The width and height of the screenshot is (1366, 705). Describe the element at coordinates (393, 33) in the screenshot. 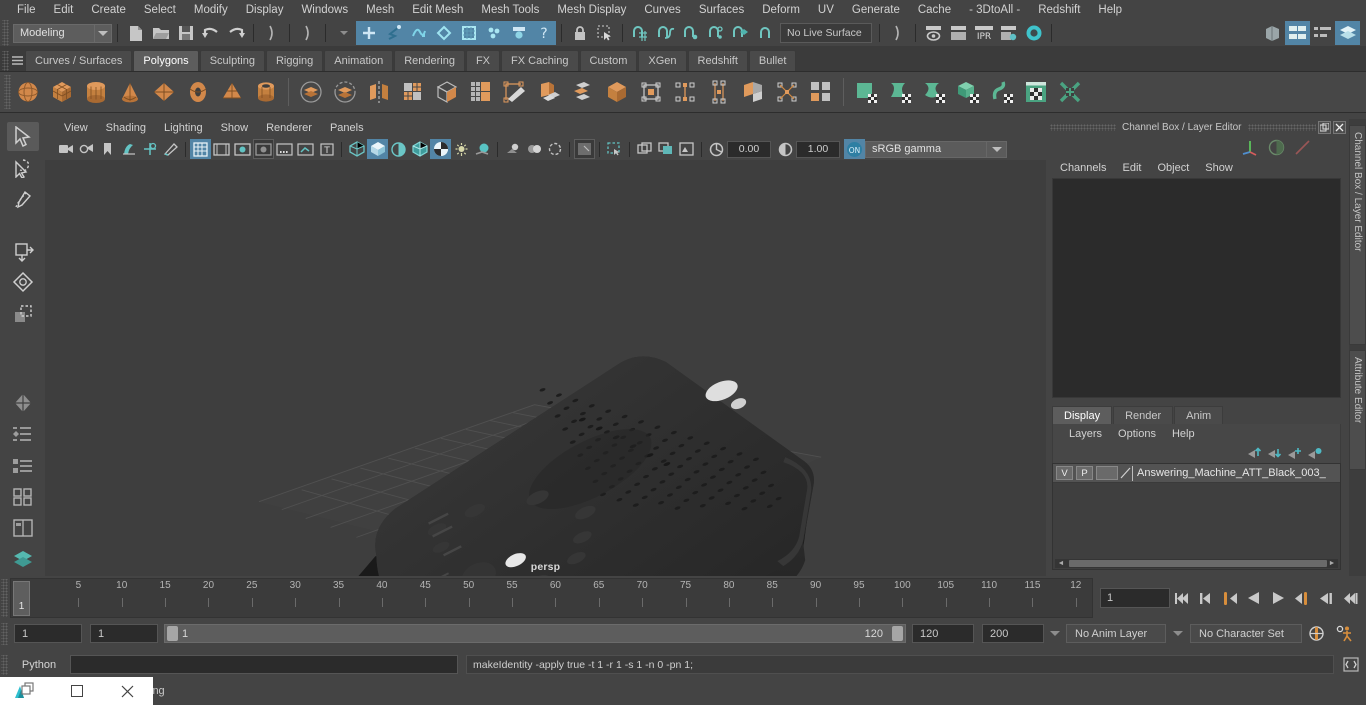

I see `select-mask-joint-icon` at that location.